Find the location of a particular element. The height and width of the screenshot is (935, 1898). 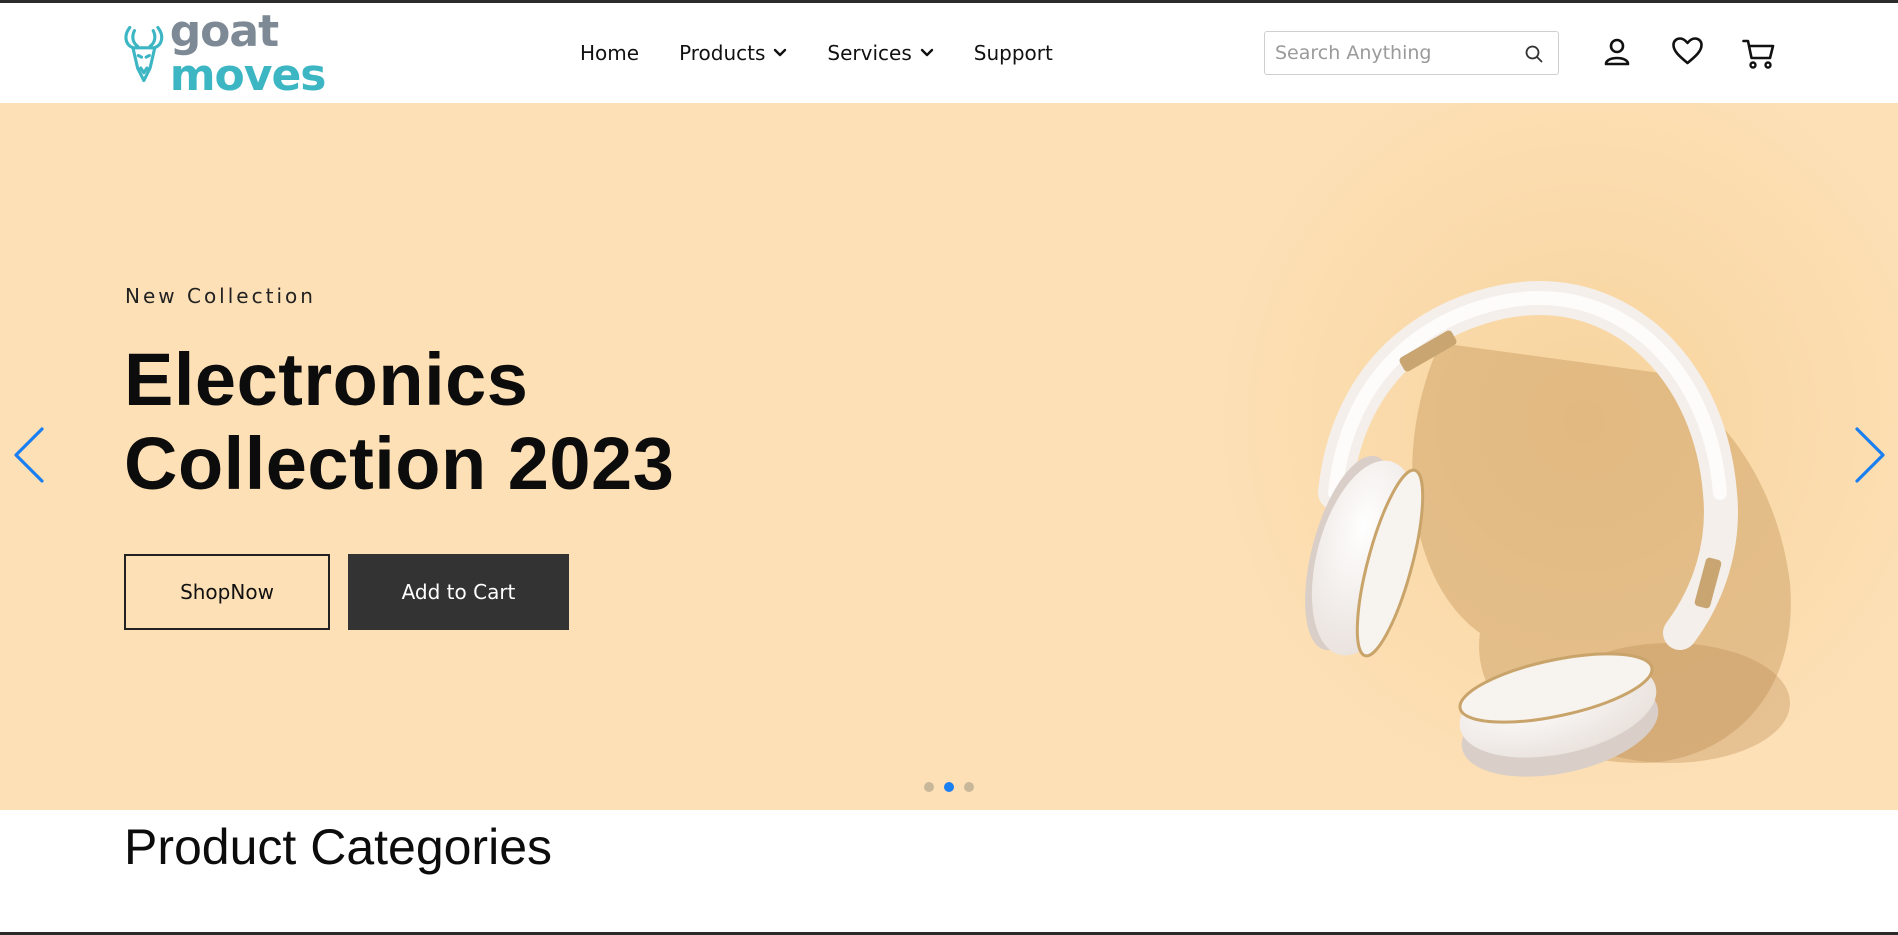

hero-headline: Electronics Collection 2023 is located at coordinates (399, 422).